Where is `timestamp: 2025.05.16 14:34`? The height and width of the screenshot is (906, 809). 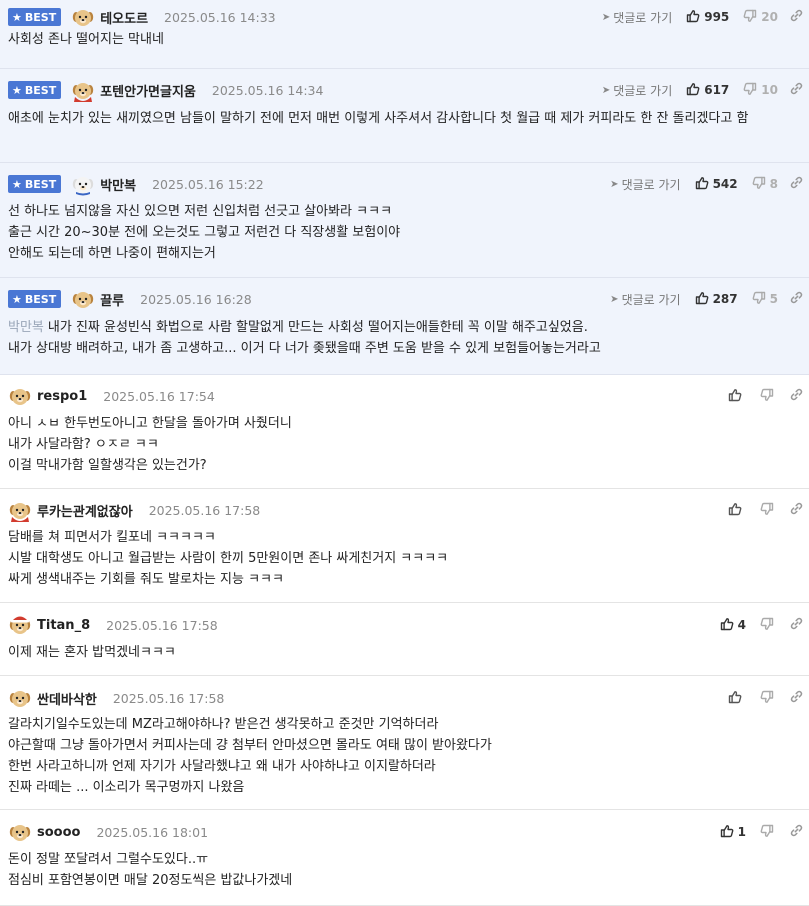
timestamp: 2025.05.16 14:34 is located at coordinates (267, 90).